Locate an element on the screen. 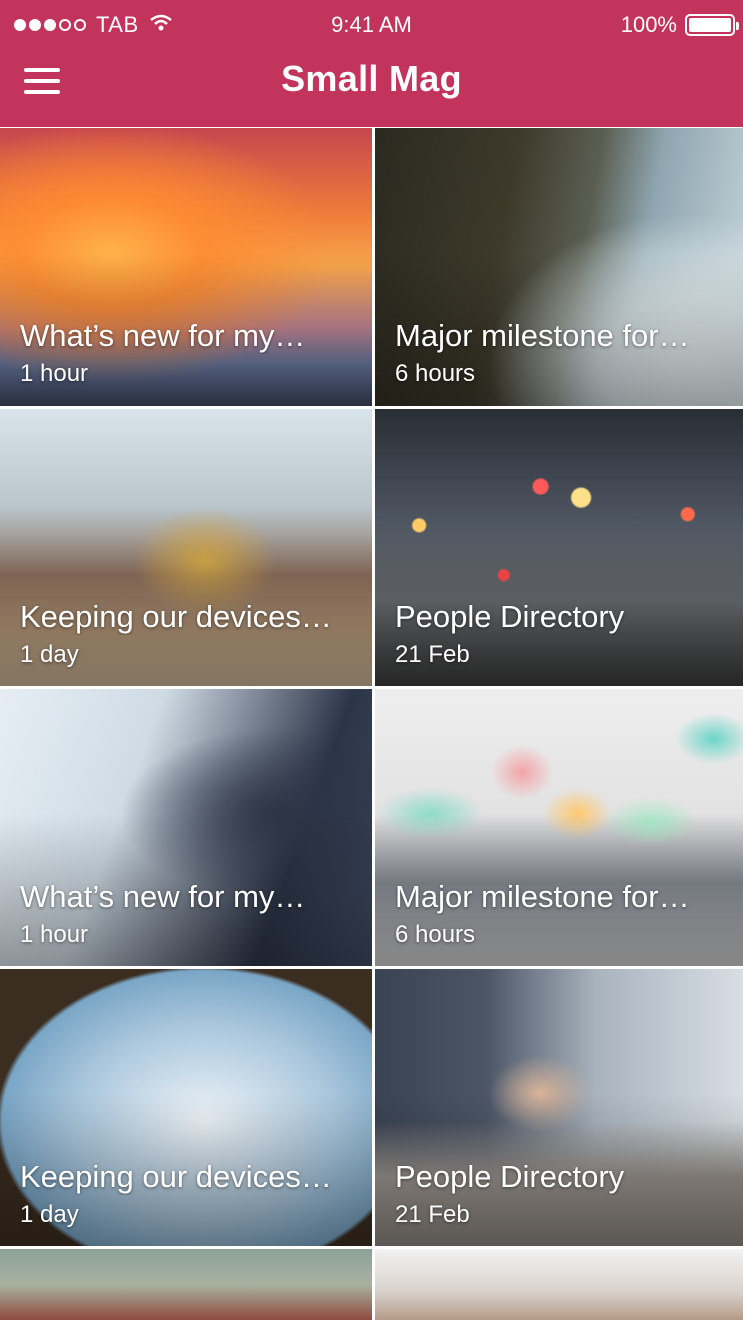 Image resolution: width=743 pixels, height=1320 pixels. status-right: 100% is located at coordinates (679, 25).